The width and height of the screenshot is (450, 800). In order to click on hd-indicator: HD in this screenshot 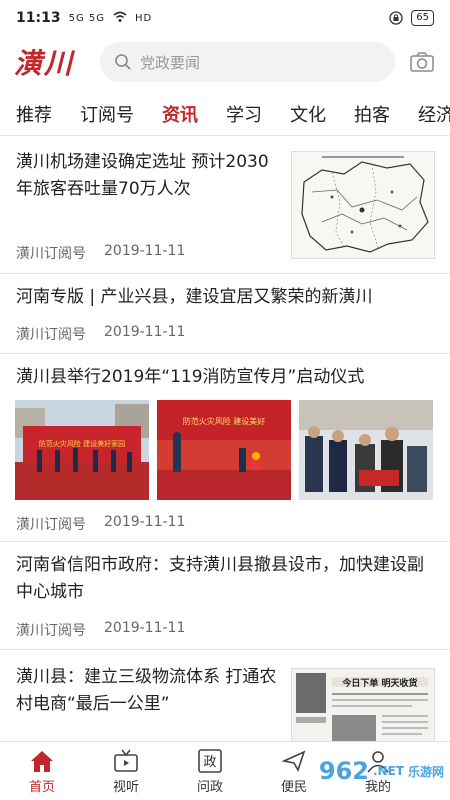, I will do `click(143, 18)`.